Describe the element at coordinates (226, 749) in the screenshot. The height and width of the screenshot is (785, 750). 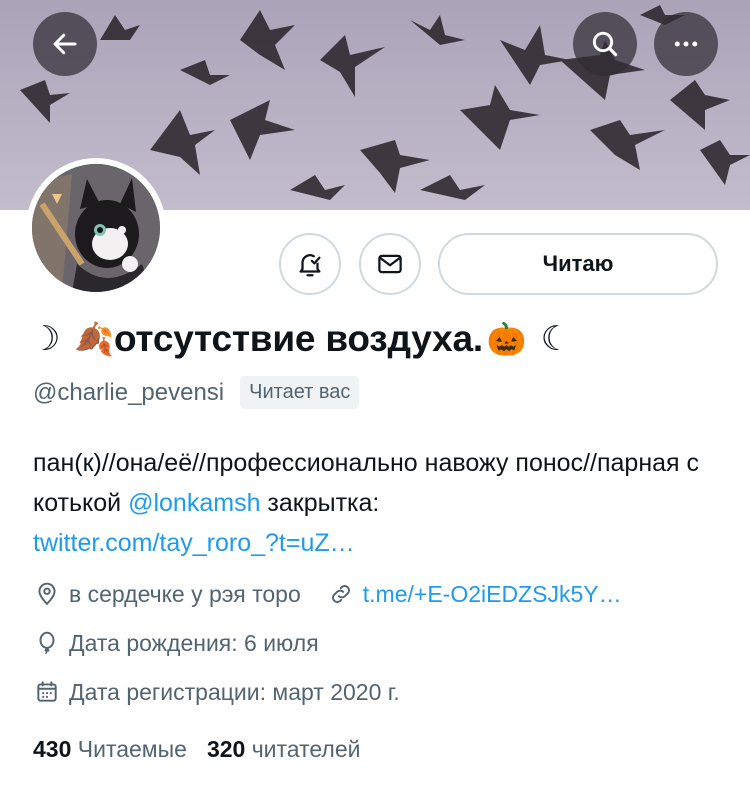
I see `followers-count: 320` at that location.